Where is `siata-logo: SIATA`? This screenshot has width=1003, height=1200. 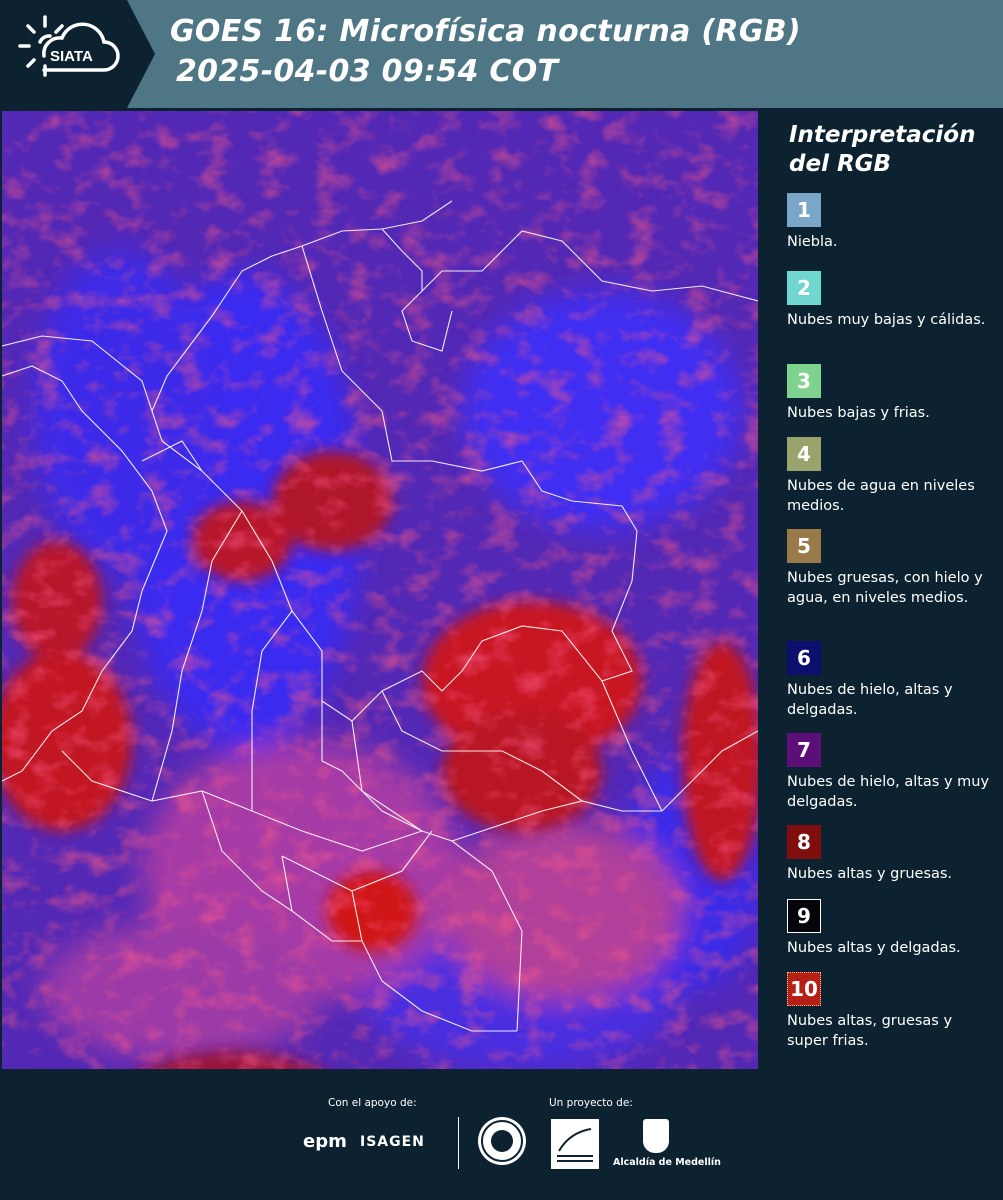
siata-logo: SIATA is located at coordinates (77, 54).